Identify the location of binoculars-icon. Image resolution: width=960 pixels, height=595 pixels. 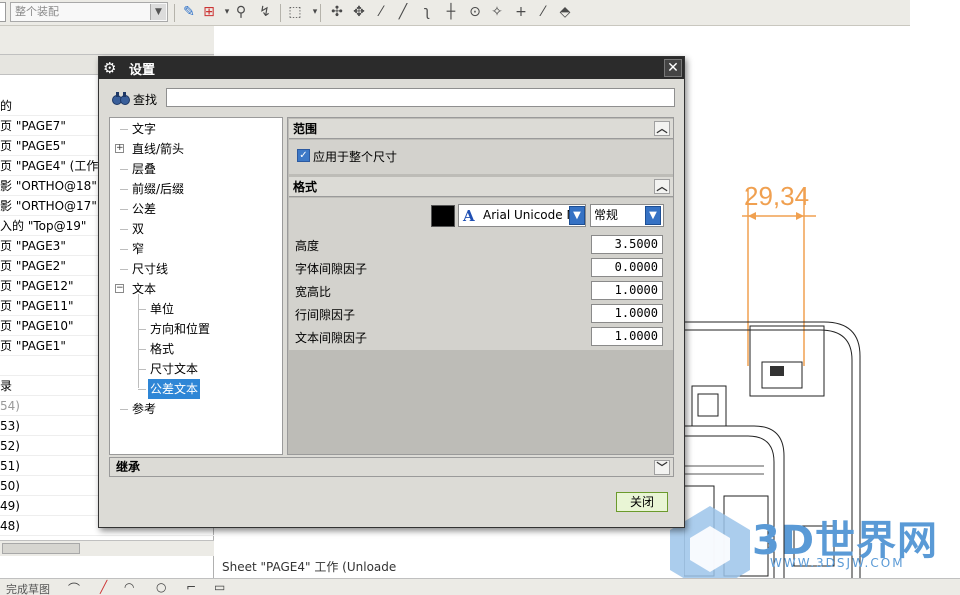
(121, 98).